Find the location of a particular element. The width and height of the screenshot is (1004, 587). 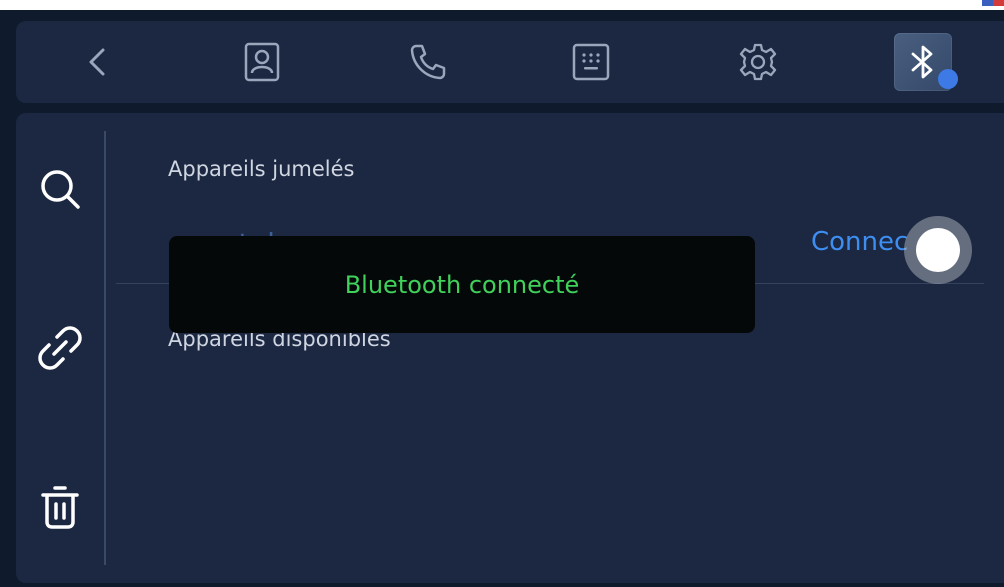

search-button is located at coordinates (60, 189).